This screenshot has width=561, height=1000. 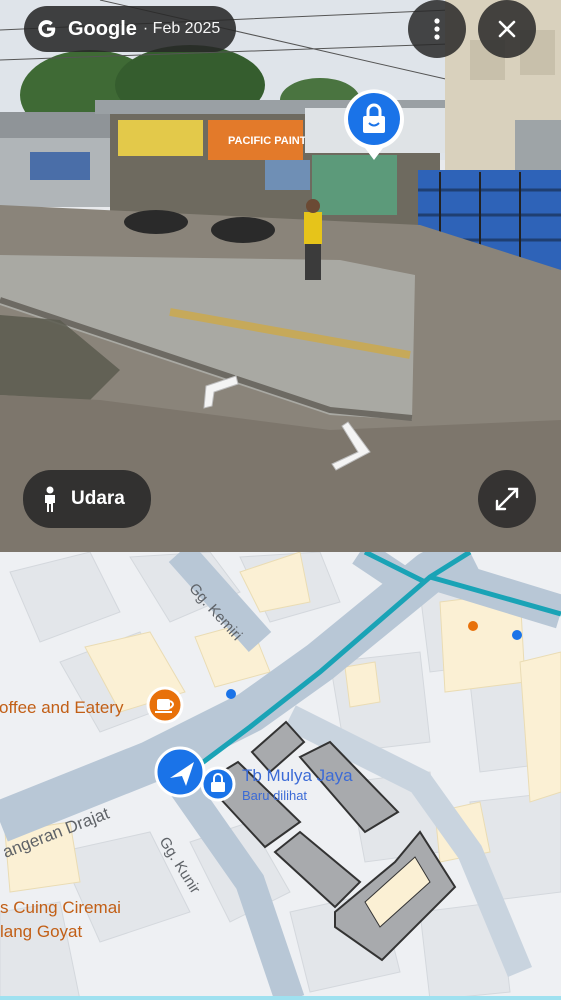 I want to click on imagery-date-pill: Google · Feb 2025, so click(x=130, y=29).